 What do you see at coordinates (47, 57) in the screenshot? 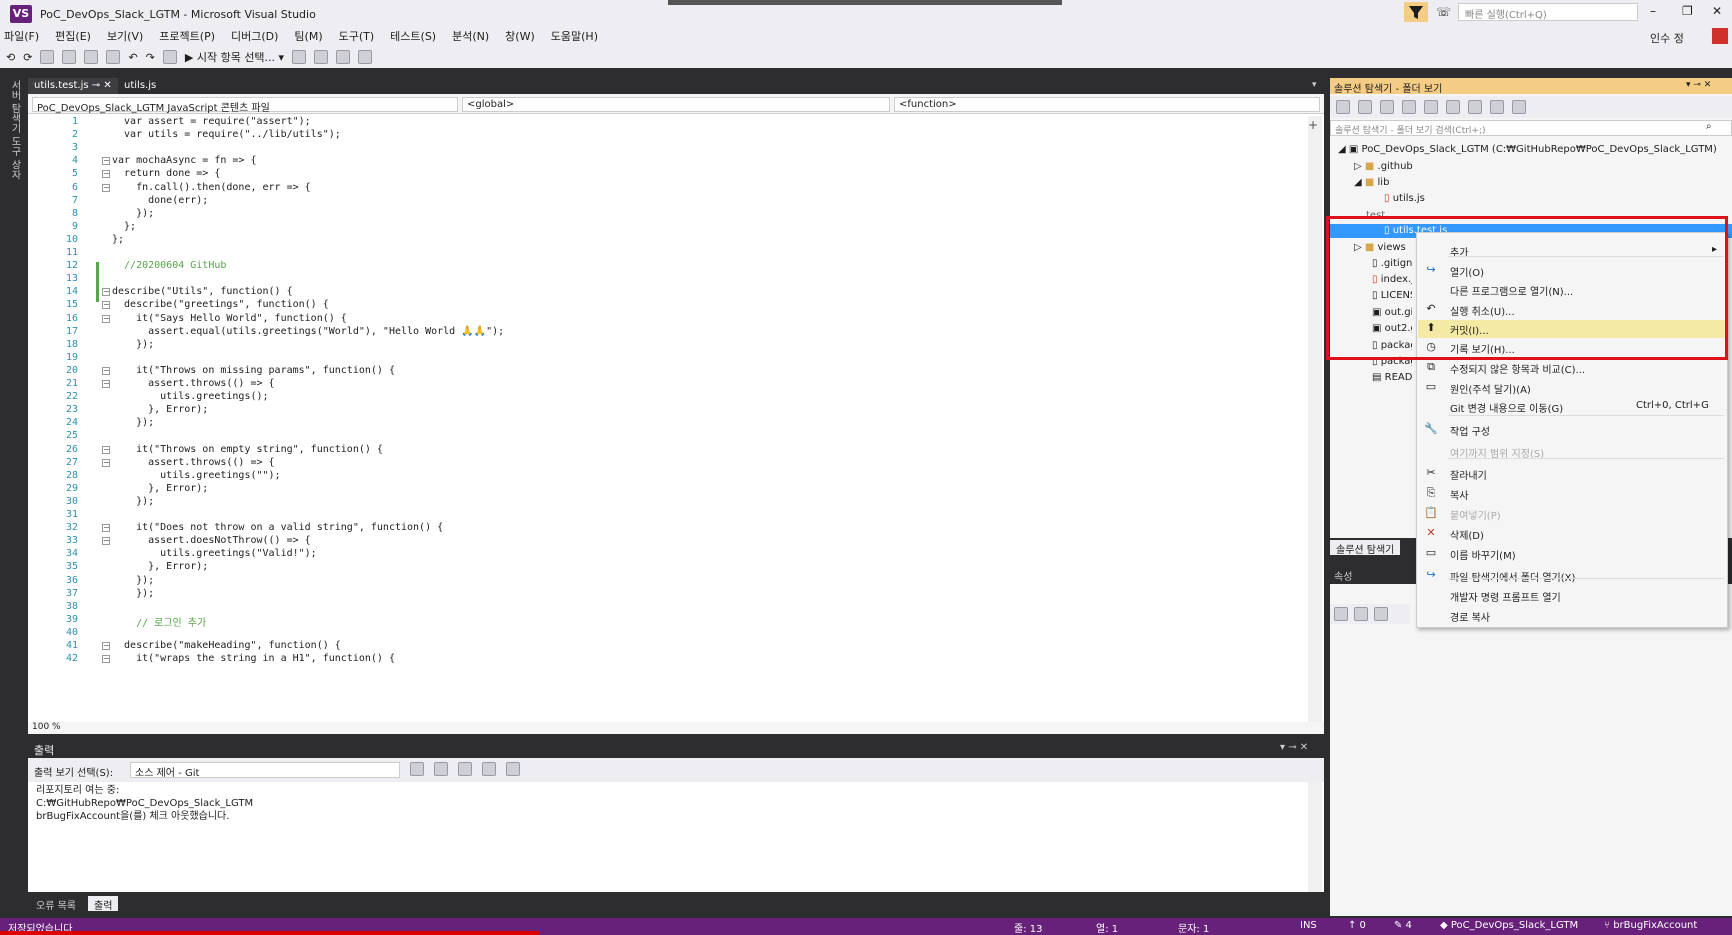
I see `new-project-icon` at bounding box center [47, 57].